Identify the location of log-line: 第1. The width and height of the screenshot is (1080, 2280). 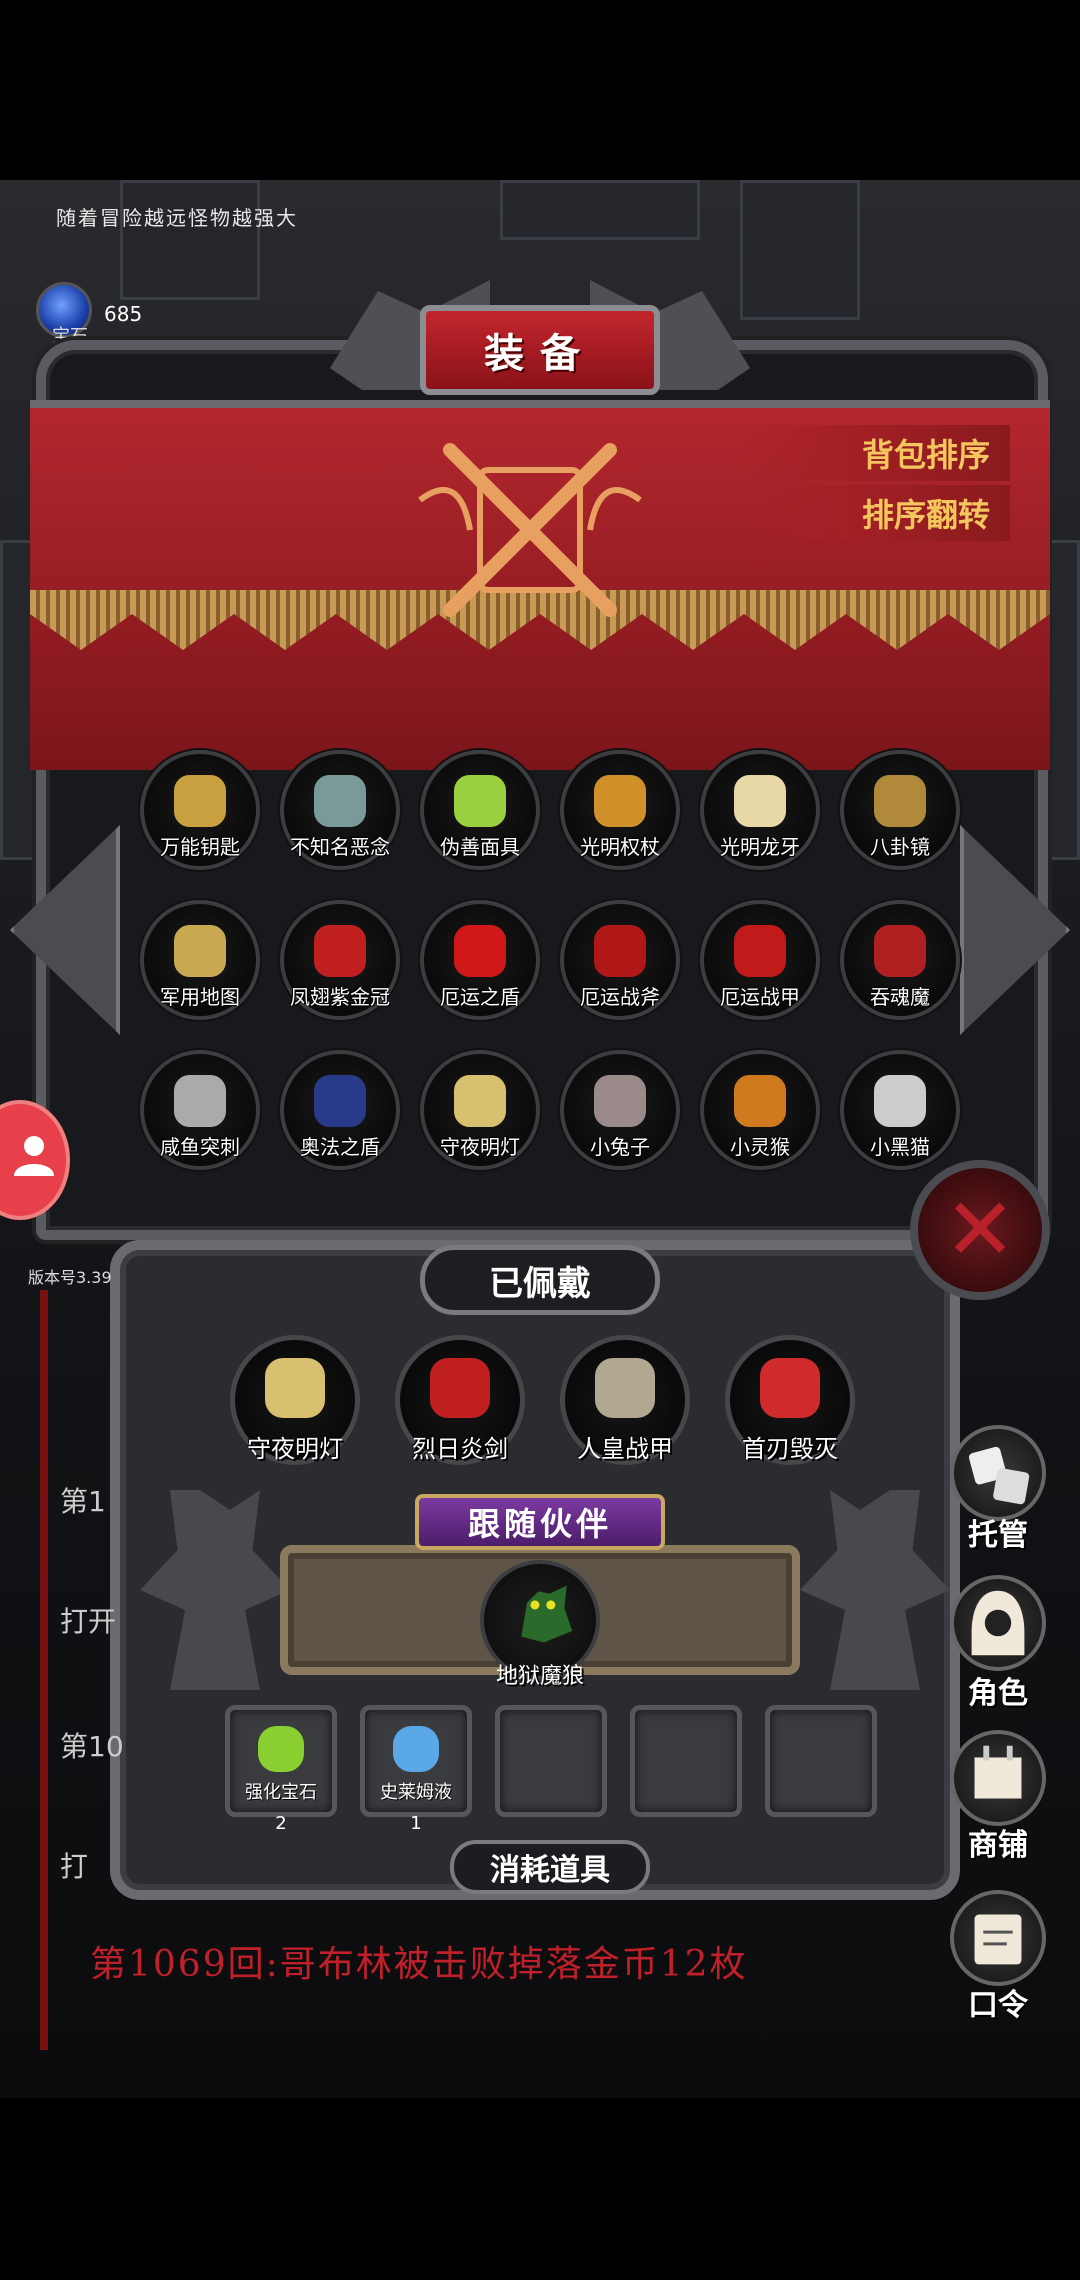
(83, 1501).